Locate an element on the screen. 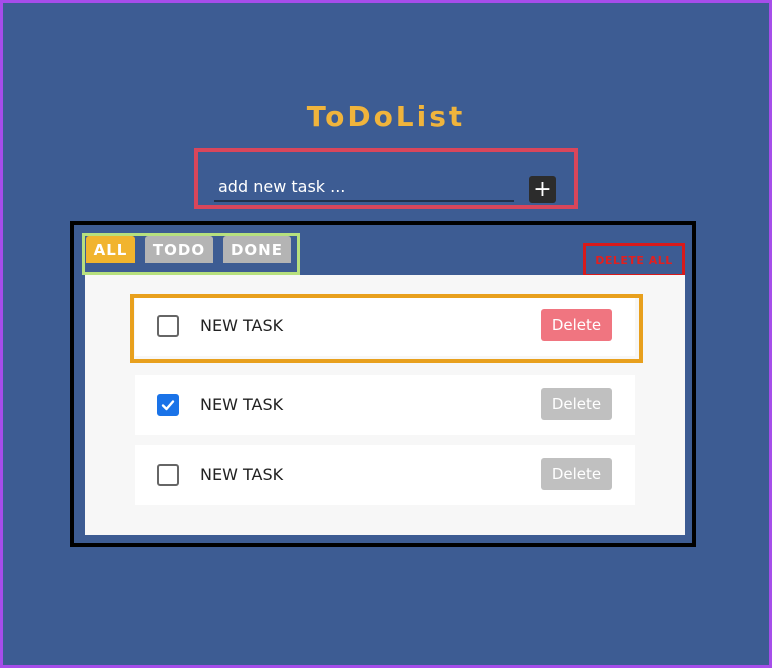 The height and width of the screenshot is (668, 772). plus-icon: + is located at coordinates (542, 189).